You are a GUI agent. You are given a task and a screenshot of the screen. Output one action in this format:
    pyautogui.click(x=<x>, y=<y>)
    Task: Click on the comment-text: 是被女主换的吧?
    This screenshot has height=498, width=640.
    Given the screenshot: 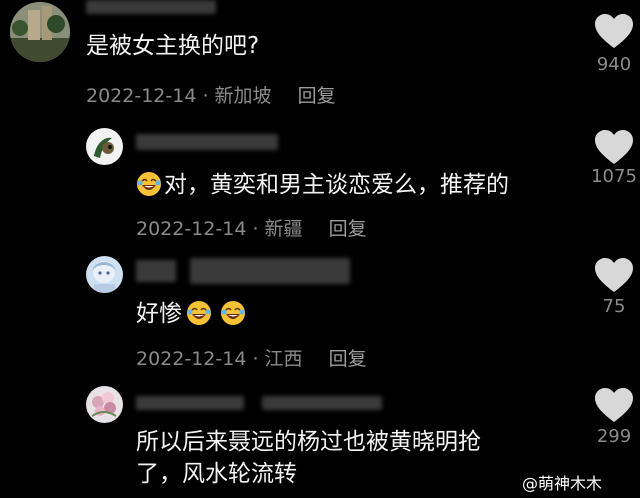 What is the action you would take?
    pyautogui.click(x=173, y=46)
    